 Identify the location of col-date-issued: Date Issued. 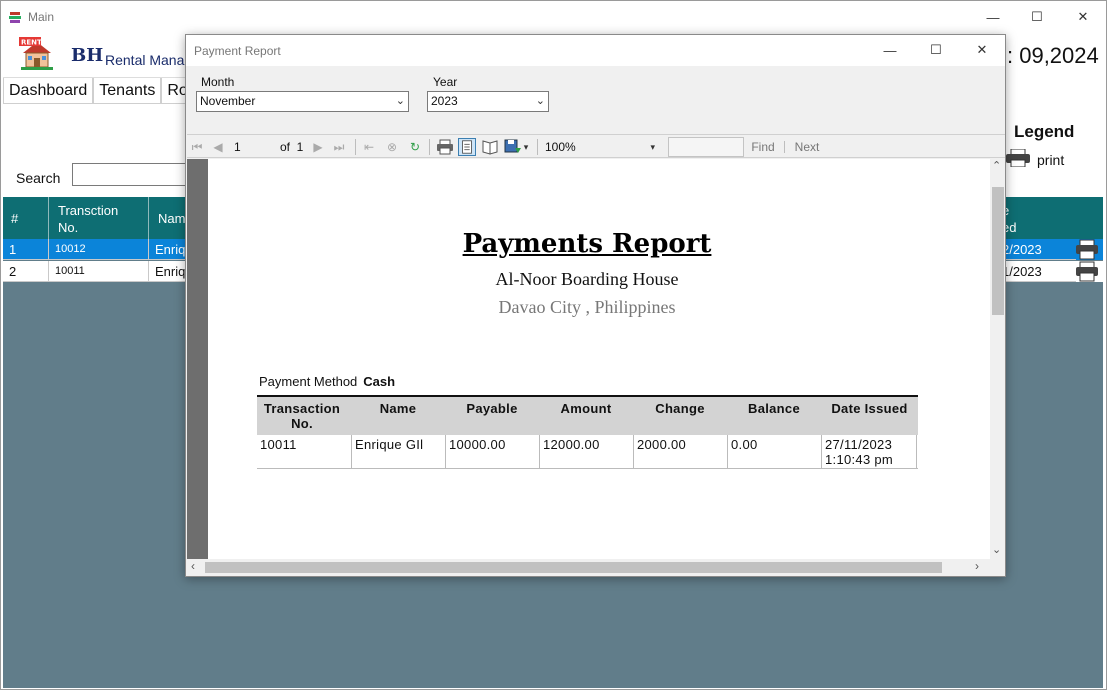
(869, 408).